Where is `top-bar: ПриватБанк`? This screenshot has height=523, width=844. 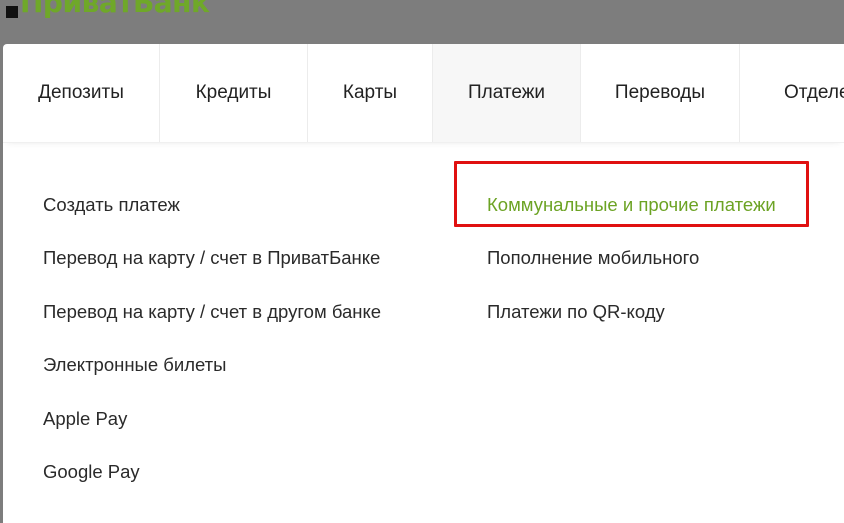 top-bar: ПриватБанк is located at coordinates (422, 22).